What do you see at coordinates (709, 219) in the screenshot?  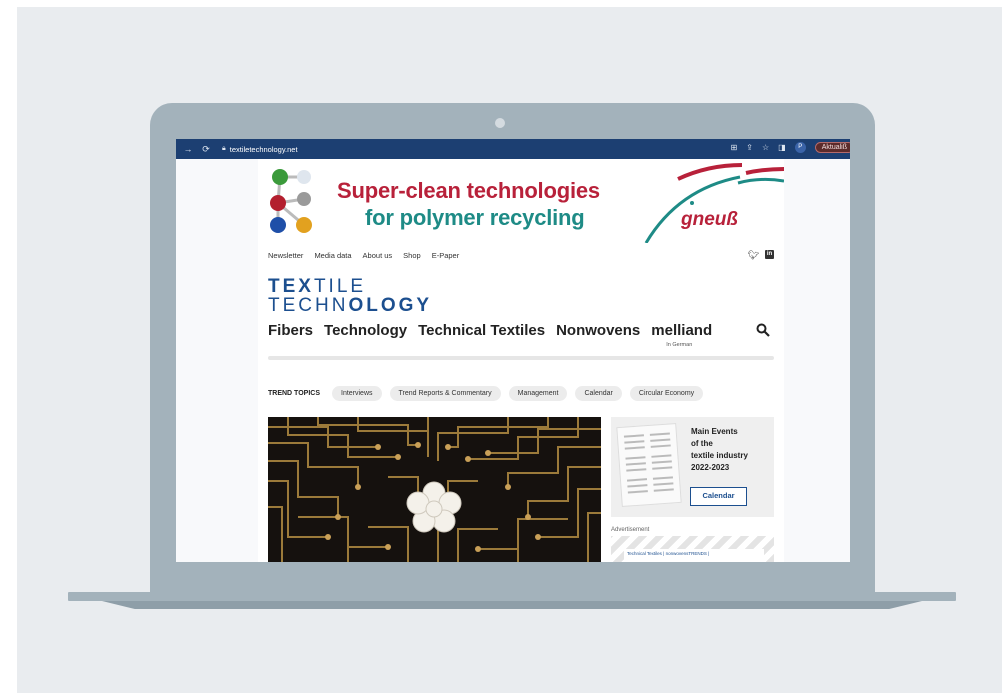 I see `gneuss-logo: gneuß` at bounding box center [709, 219].